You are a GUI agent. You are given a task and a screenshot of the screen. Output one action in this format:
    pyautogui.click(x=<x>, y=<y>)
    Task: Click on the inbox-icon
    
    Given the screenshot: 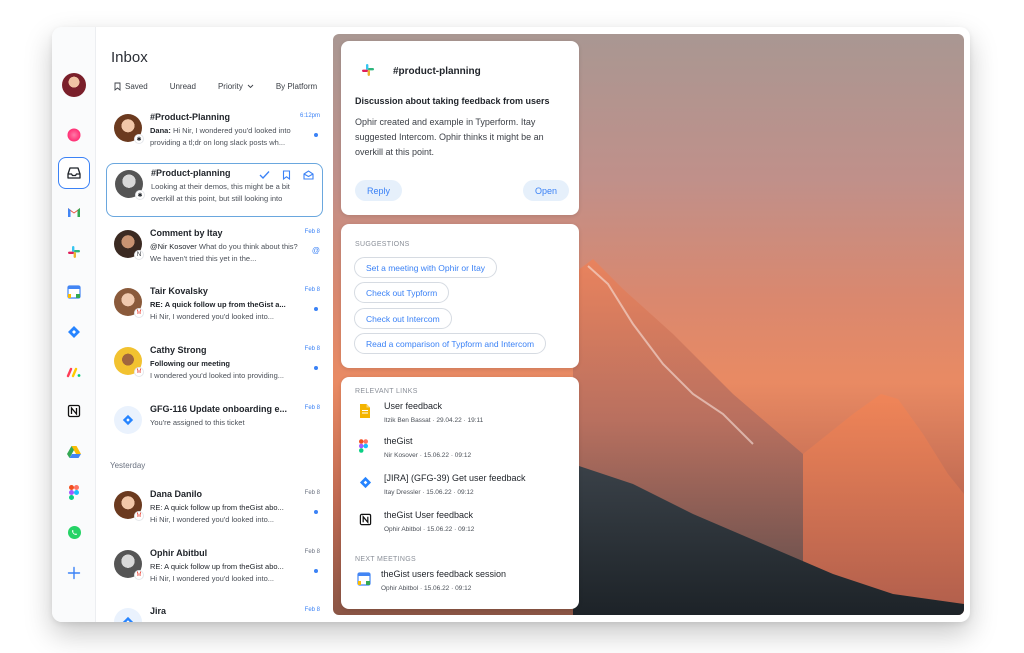 What is the action you would take?
    pyautogui.click(x=74, y=173)
    